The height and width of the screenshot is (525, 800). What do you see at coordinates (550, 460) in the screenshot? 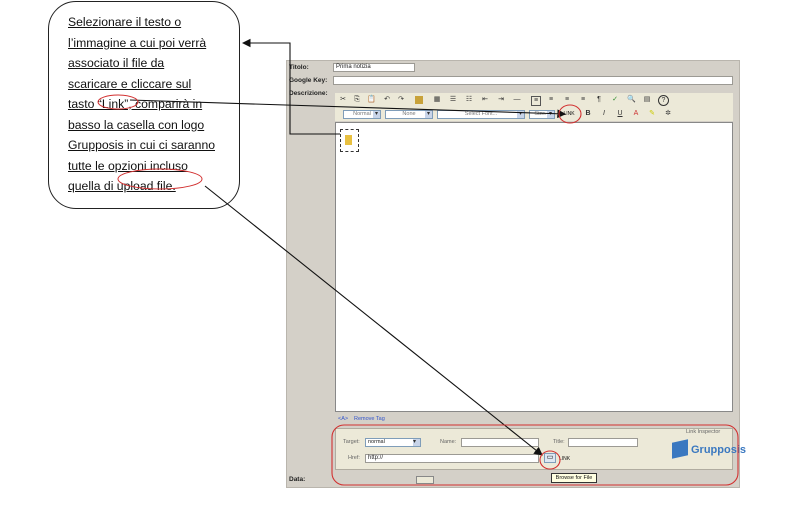
I see `browse-highlight-circle` at bounding box center [550, 460].